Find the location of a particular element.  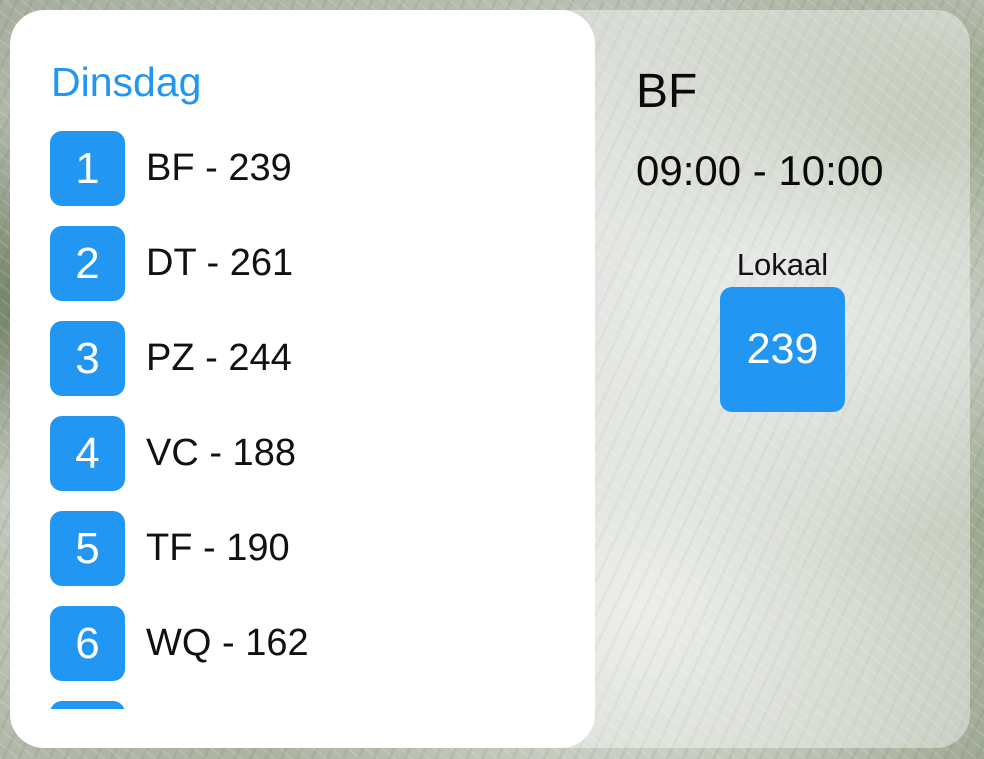

lesson-label: TF - 190 is located at coordinates (218, 548).